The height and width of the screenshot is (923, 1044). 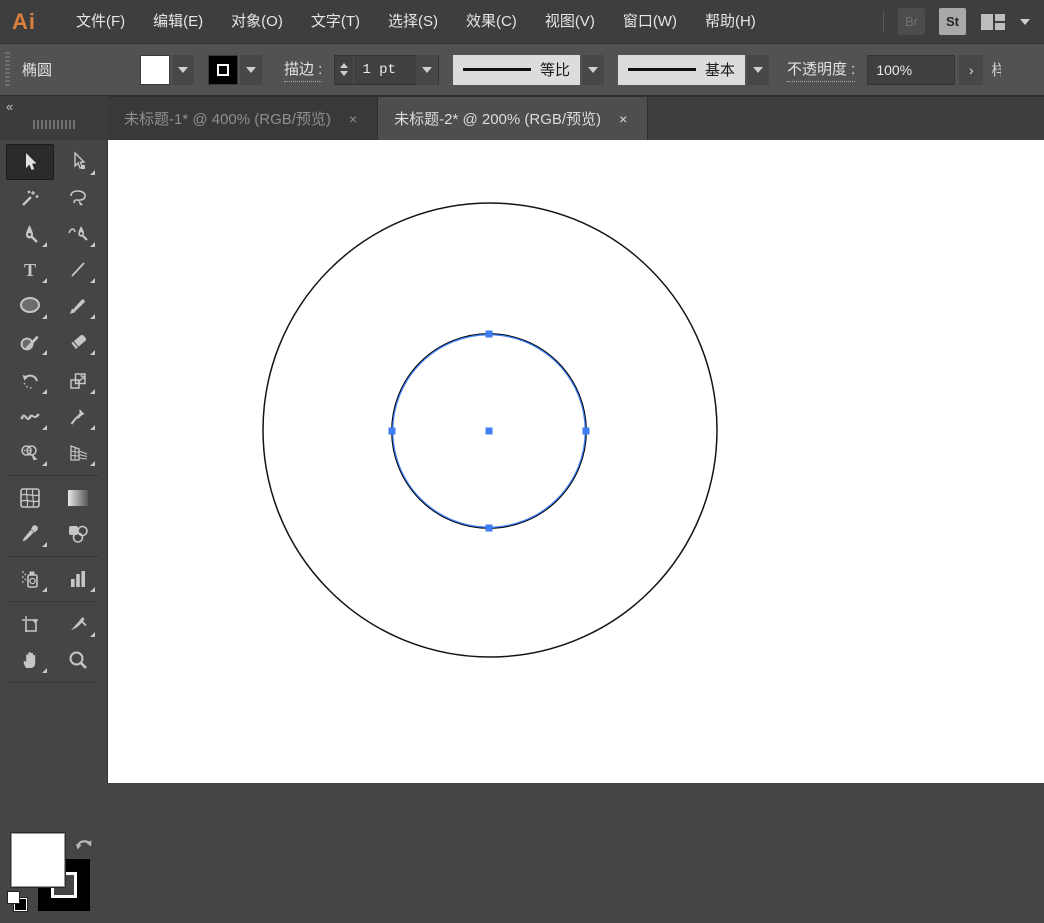 What do you see at coordinates (78, 381) in the screenshot?
I see `tool-scale` at bounding box center [78, 381].